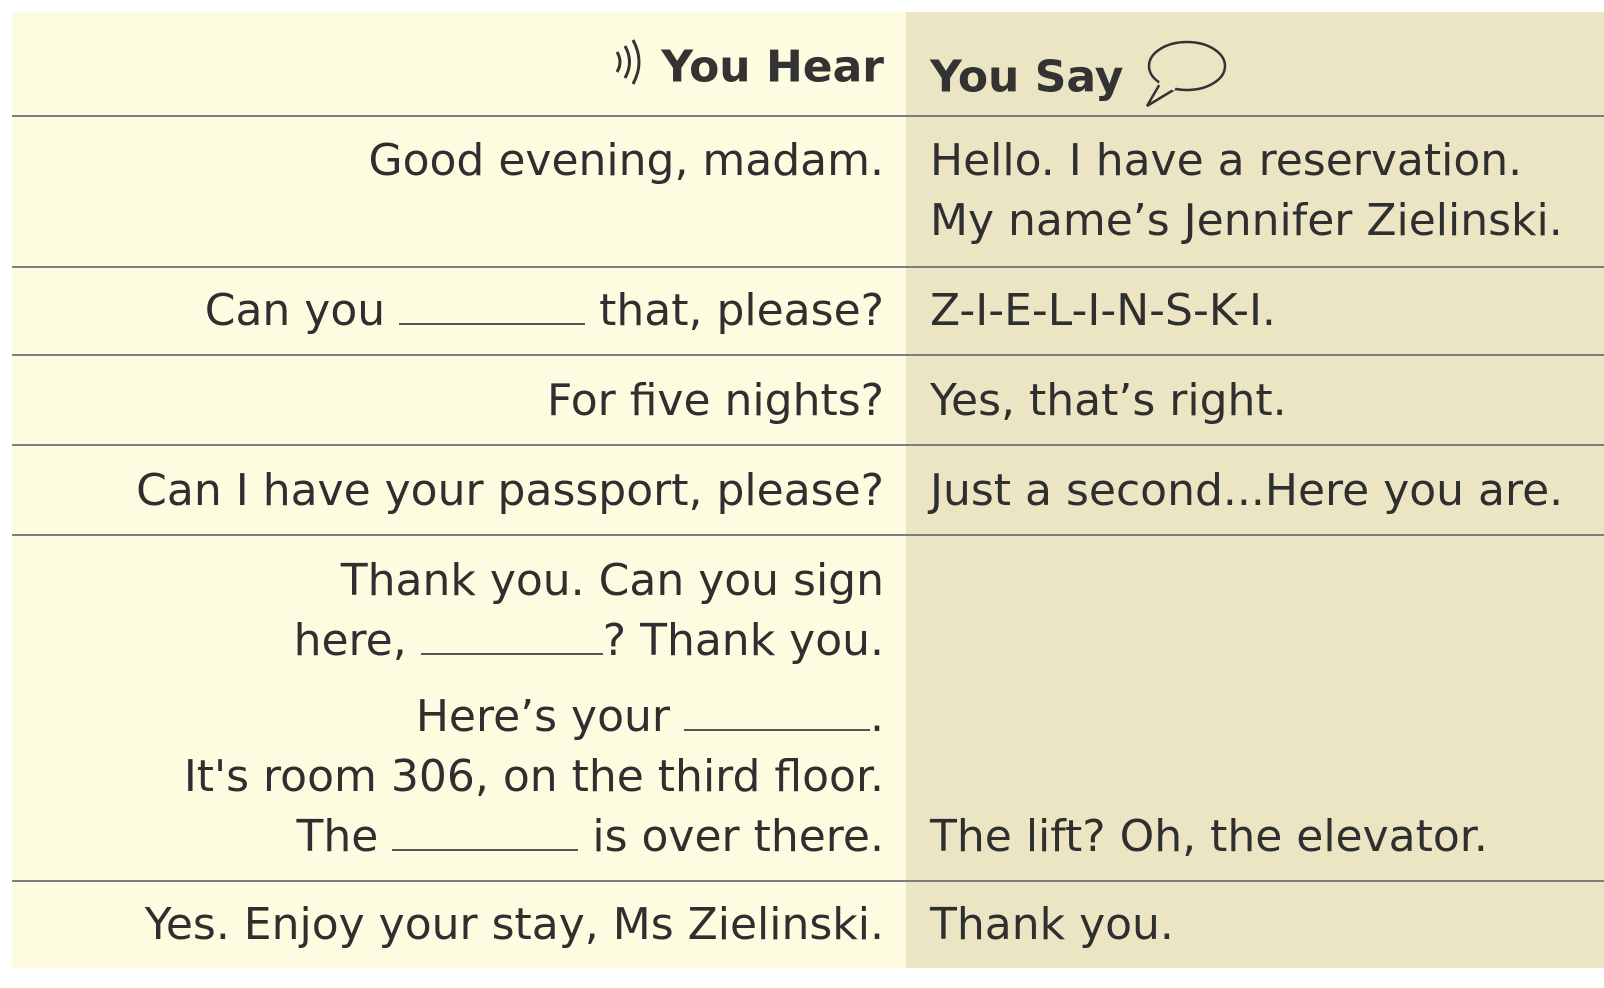 This screenshot has width=1604, height=988. Describe the element at coordinates (1108, 400) in the screenshot. I see `say-text: Yes, that’s right.` at that location.